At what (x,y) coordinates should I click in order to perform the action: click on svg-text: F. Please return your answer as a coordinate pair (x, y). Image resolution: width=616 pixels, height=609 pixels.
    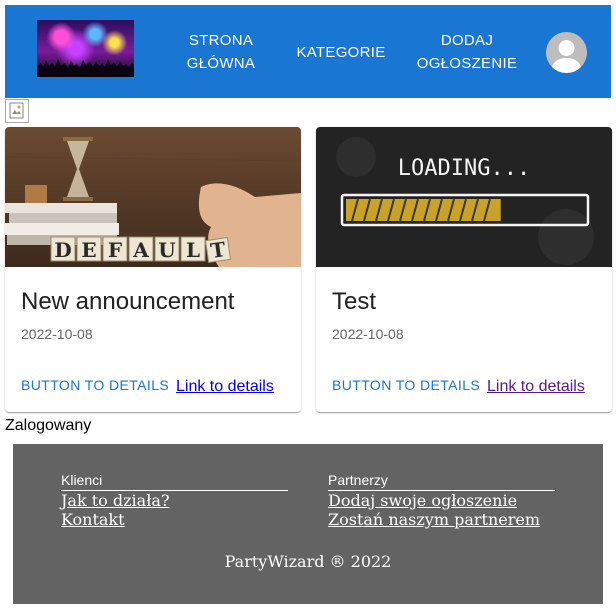
    Looking at the image, I should click on (115, 250).